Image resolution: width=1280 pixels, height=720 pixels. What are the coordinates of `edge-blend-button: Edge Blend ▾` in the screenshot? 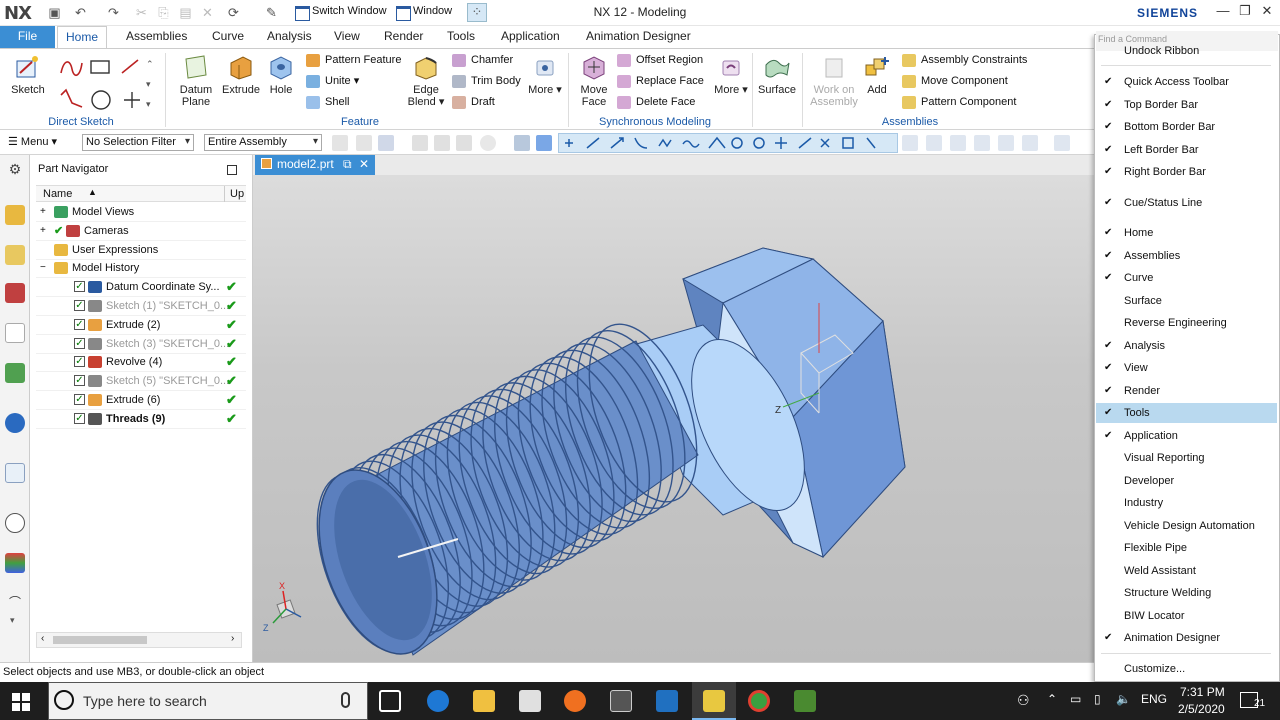 It's located at (426, 84).